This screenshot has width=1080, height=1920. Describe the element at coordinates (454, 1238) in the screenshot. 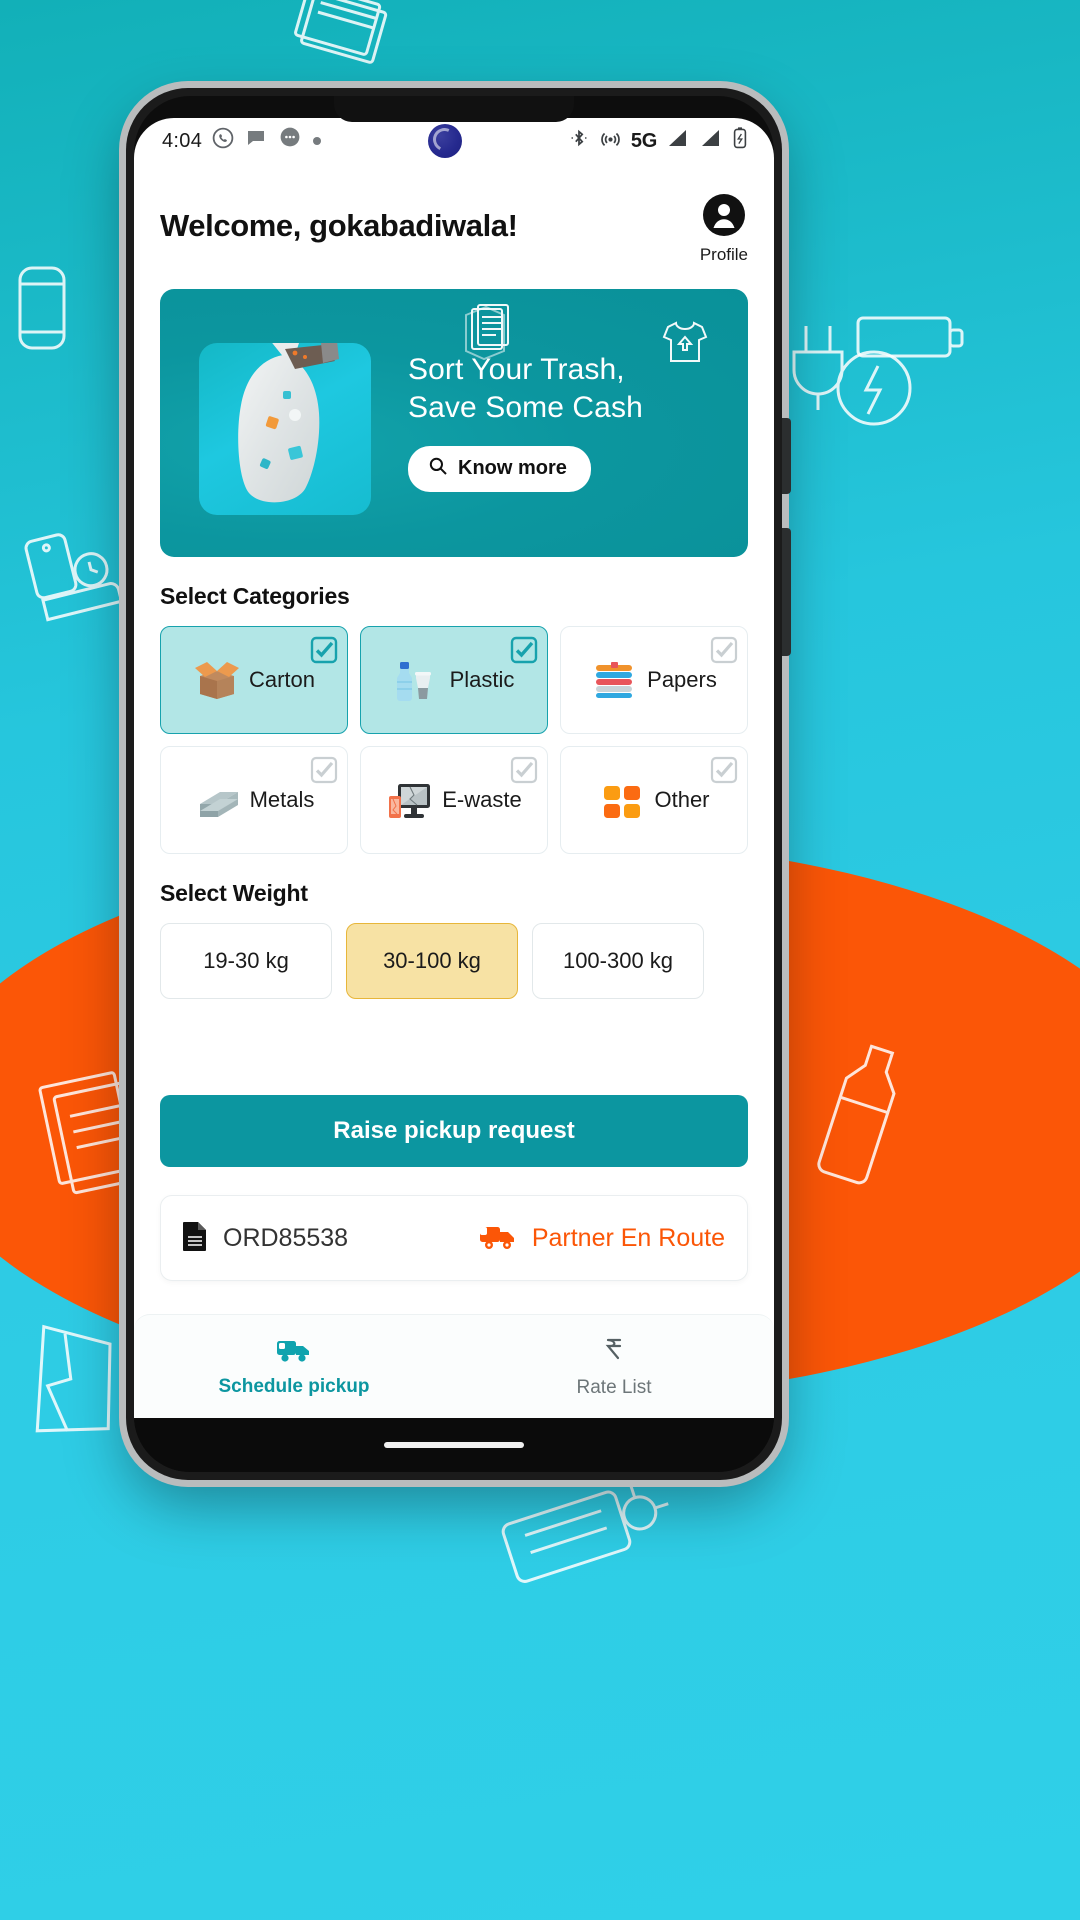

I see `active-order-row: ORD85538 Partner En Route` at that location.